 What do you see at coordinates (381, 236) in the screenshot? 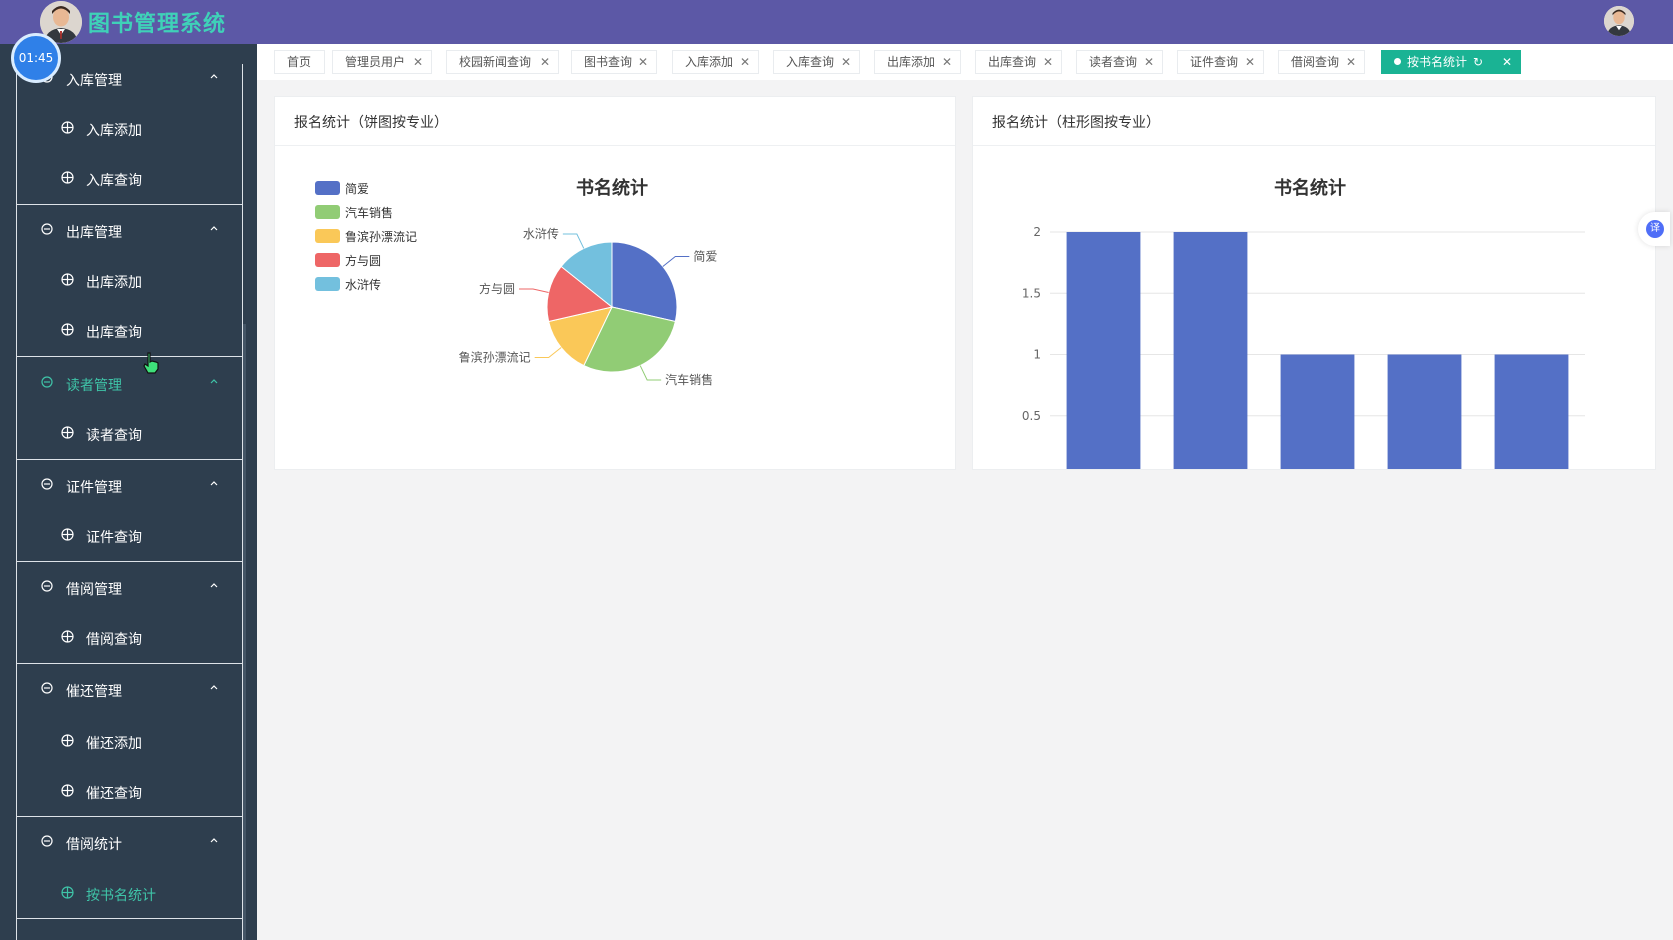
I see `legend-label: 鲁滨孙漂流记` at bounding box center [381, 236].